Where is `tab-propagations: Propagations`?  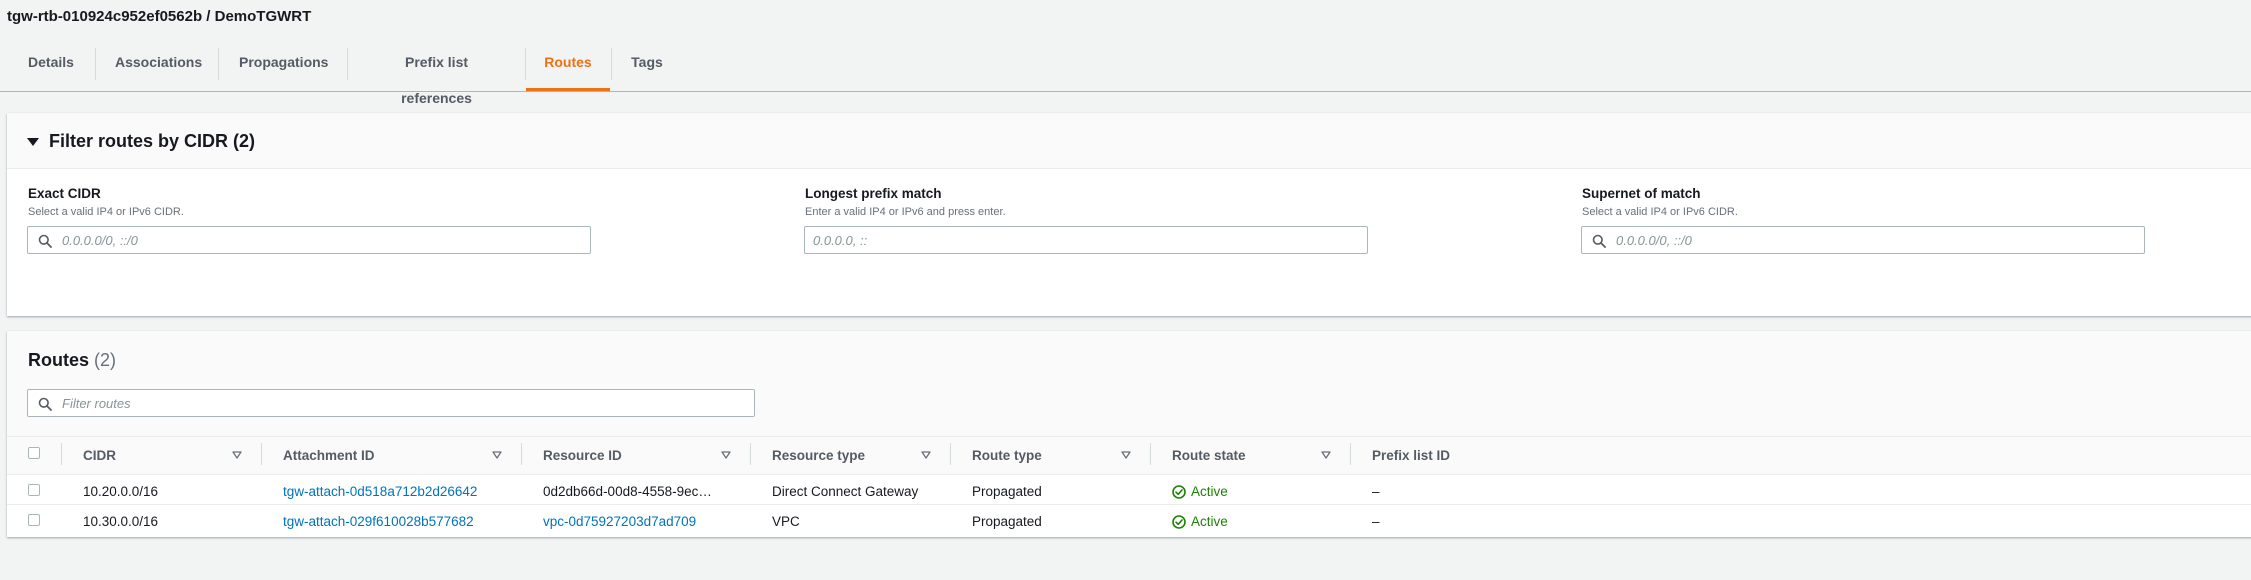
tab-propagations: Propagations is located at coordinates (283, 67).